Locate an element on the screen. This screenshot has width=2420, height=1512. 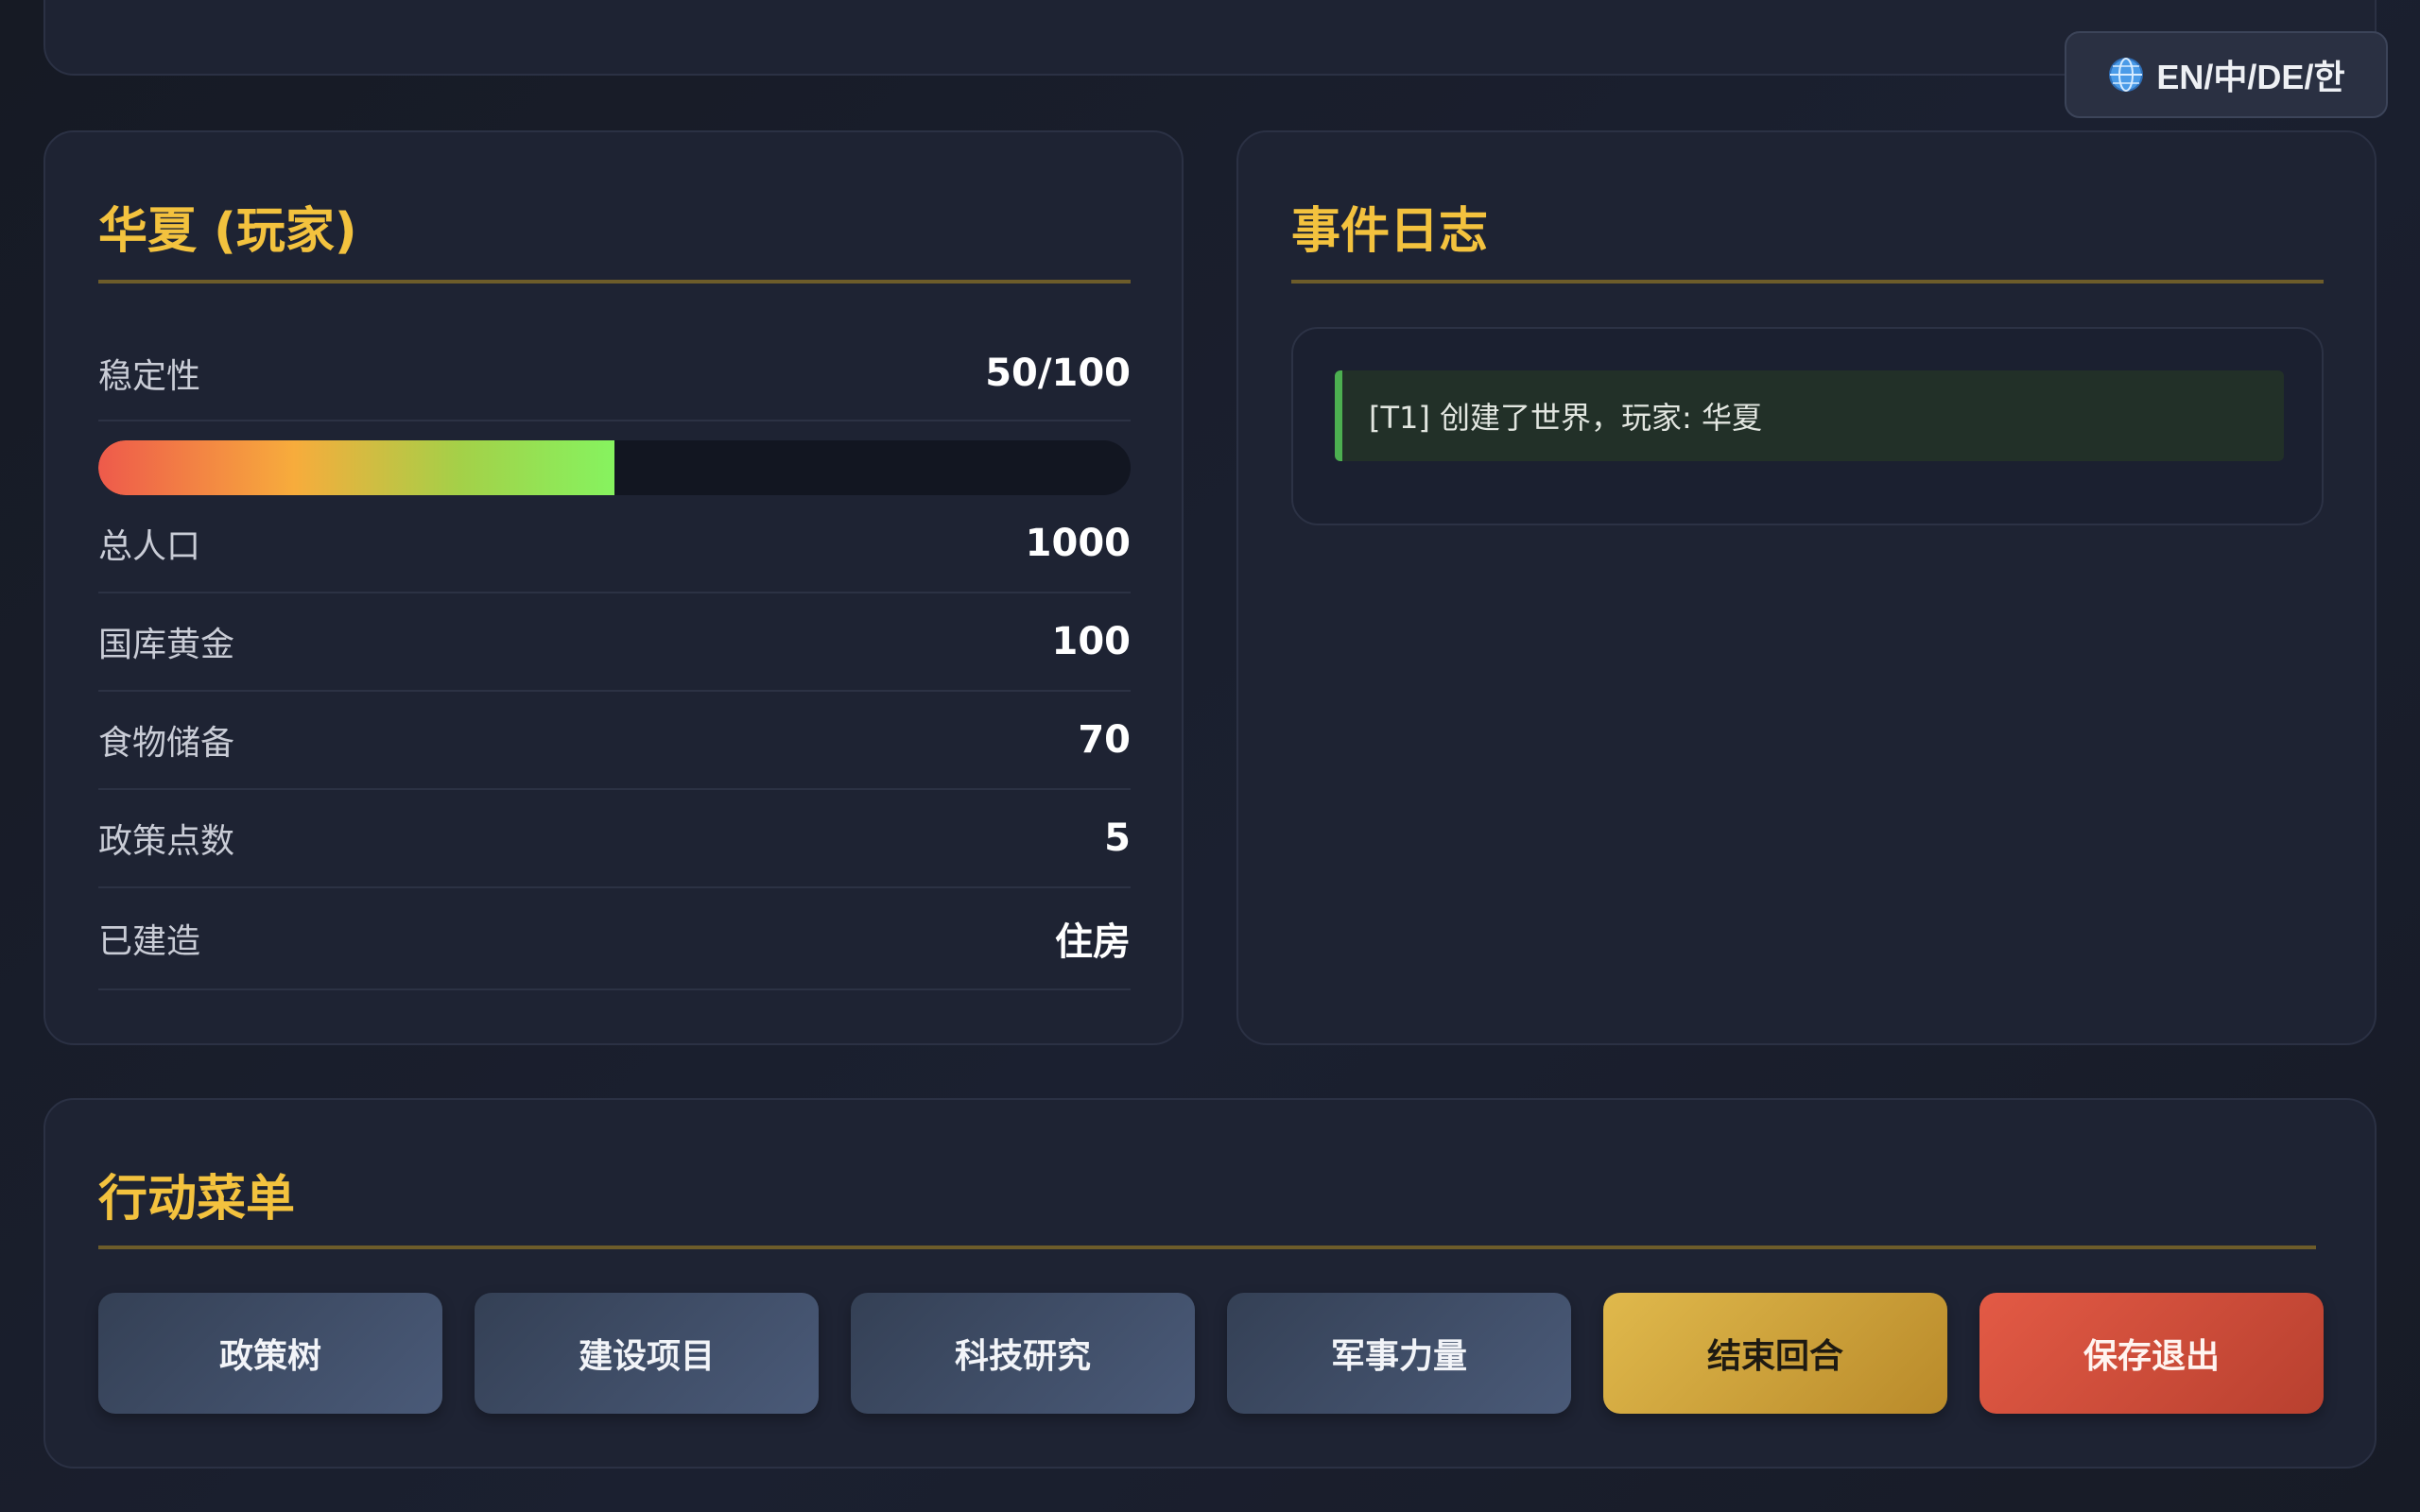
globe-icon is located at coordinates (2126, 75).